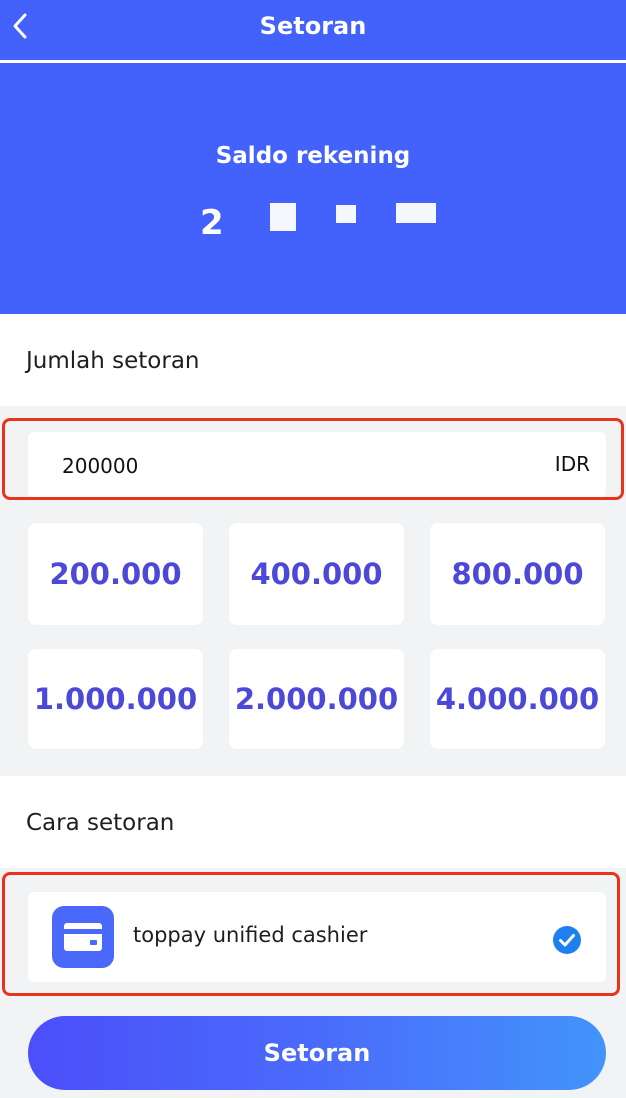 The width and height of the screenshot is (626, 1098). What do you see at coordinates (517, 574) in the screenshot?
I see `preset-amount-button: 800.000` at bounding box center [517, 574].